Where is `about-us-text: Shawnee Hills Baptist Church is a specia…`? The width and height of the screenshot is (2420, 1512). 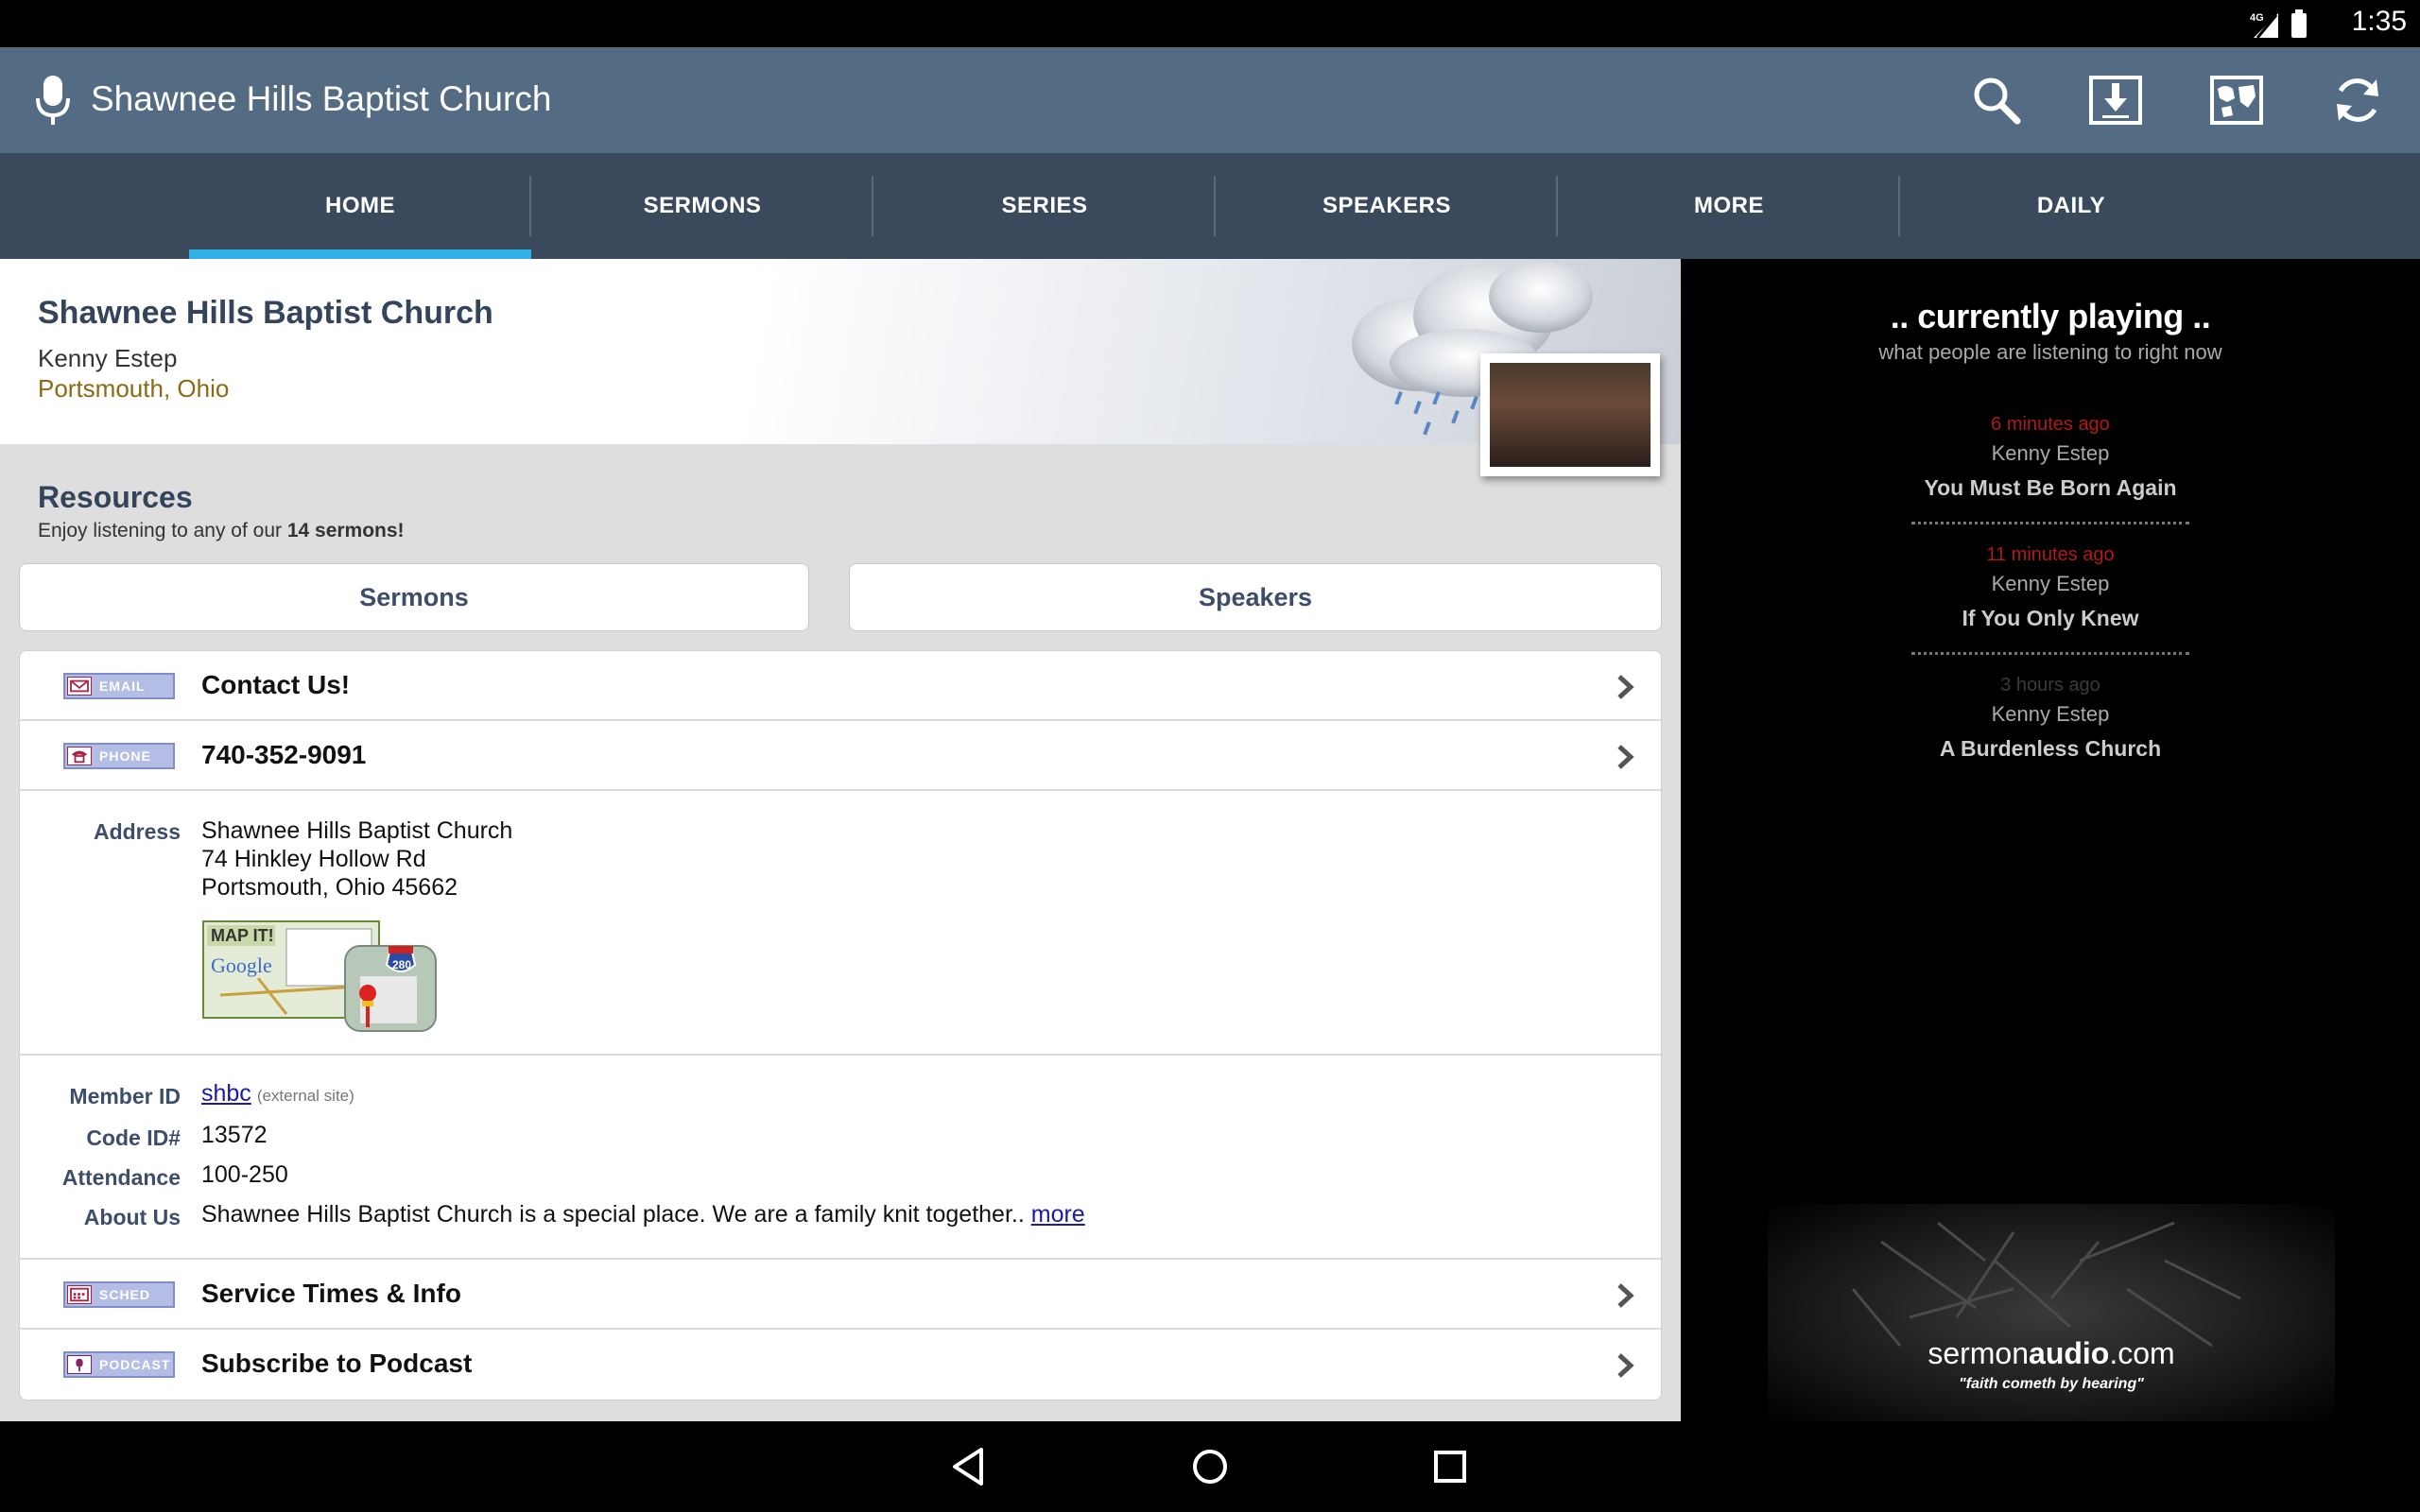 about-us-text: Shawnee Hills Baptist Church is a specia… is located at coordinates (613, 1214).